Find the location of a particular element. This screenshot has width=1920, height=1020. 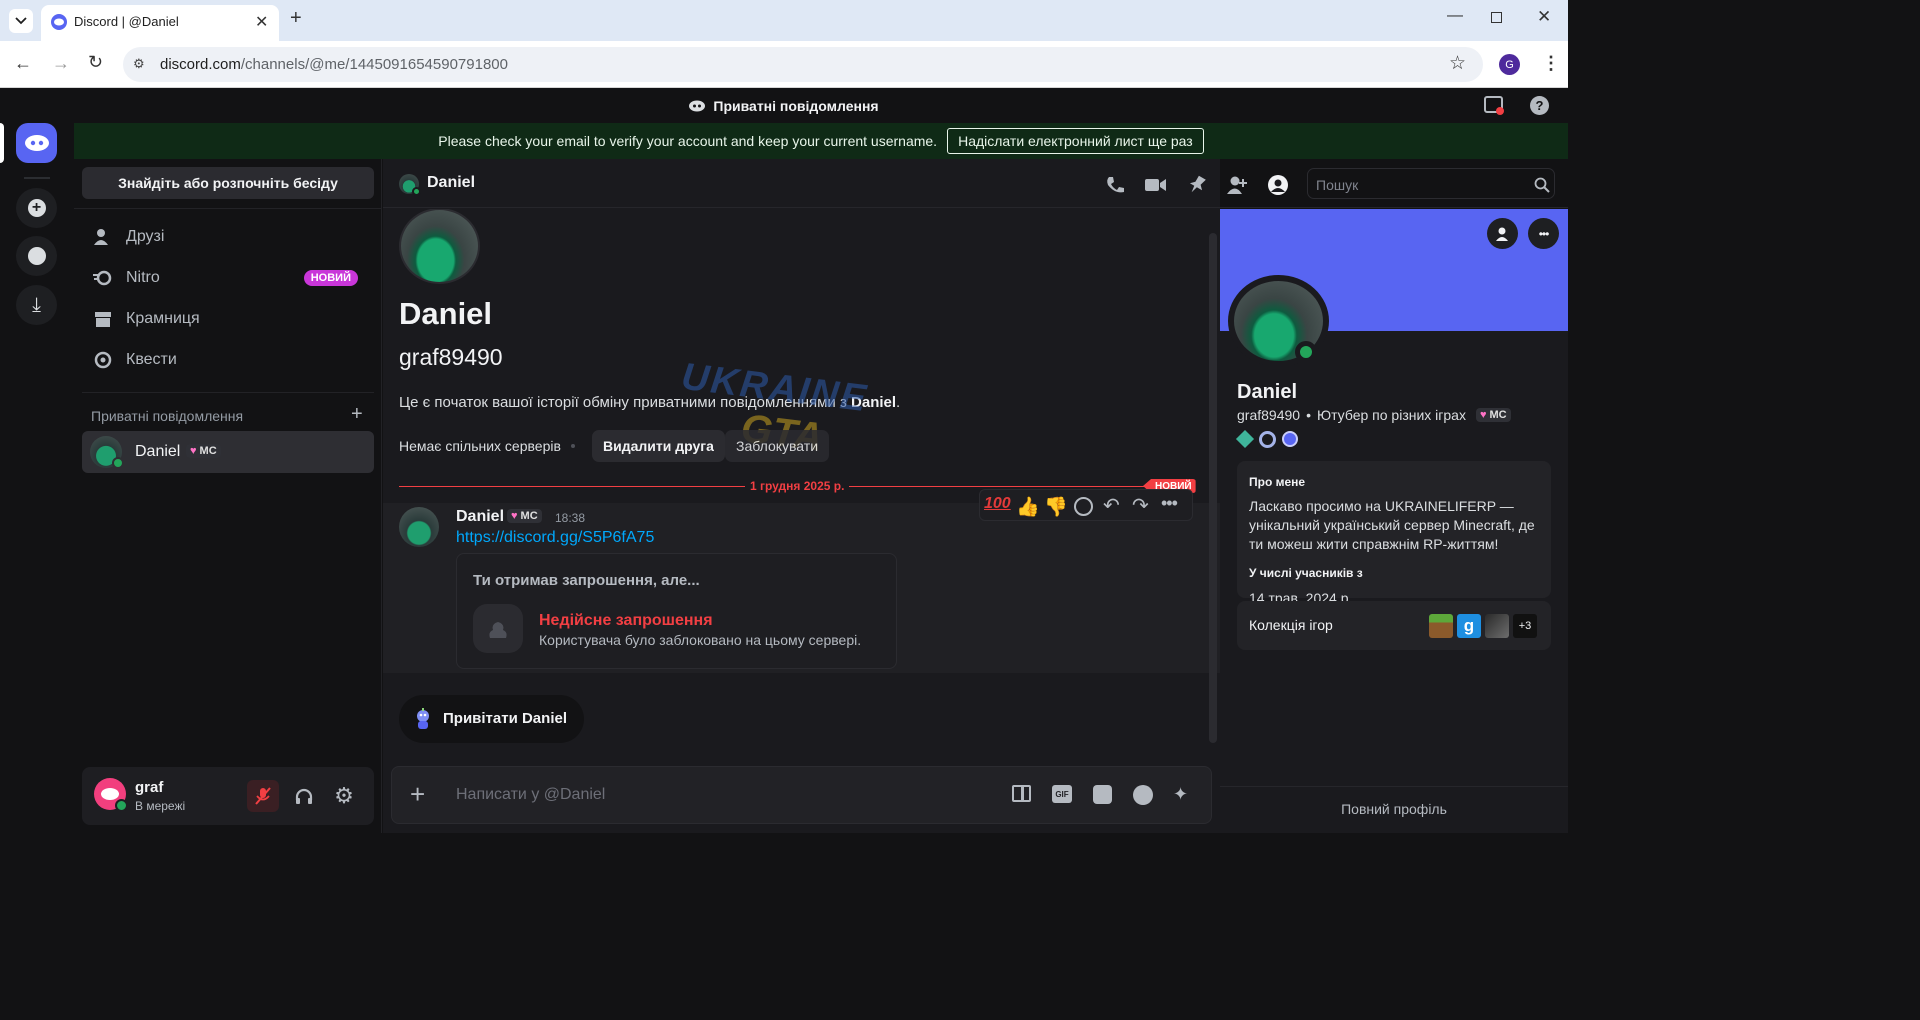

user-settings-button: ⚙ is located at coordinates (344, 796).